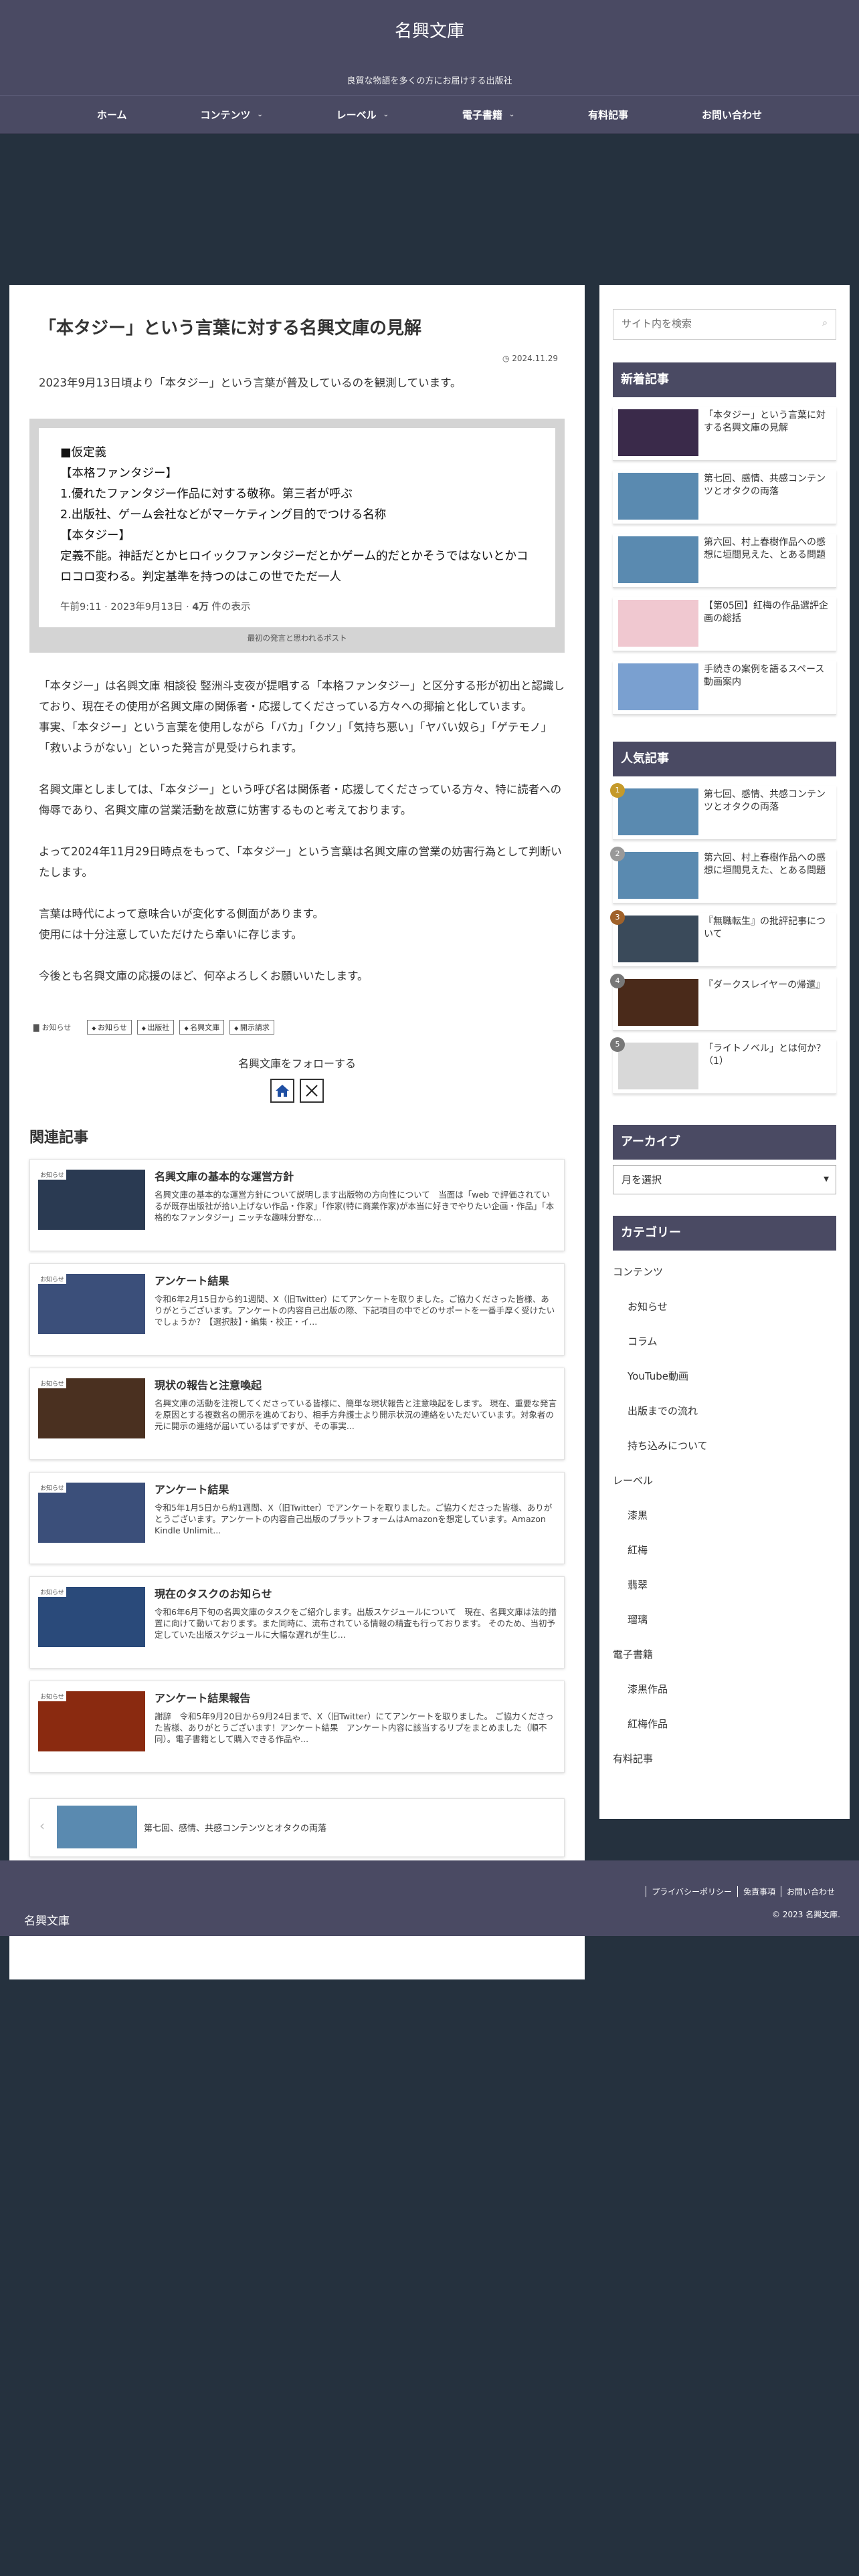  Describe the element at coordinates (297, 1828) in the screenshot. I see `prev-post-link: ‹ 第七回、感情、共感コンテンツとオタクの両落` at that location.